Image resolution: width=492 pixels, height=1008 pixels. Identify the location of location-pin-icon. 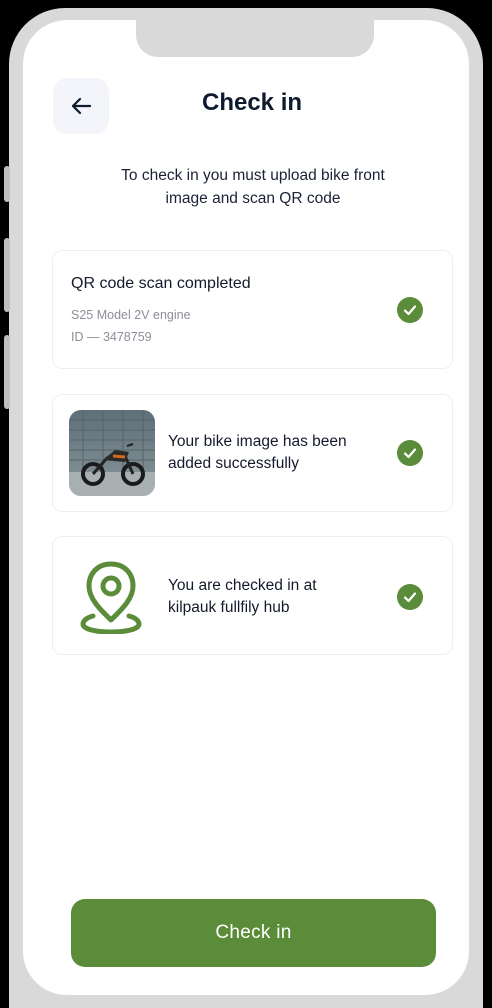
(111, 597).